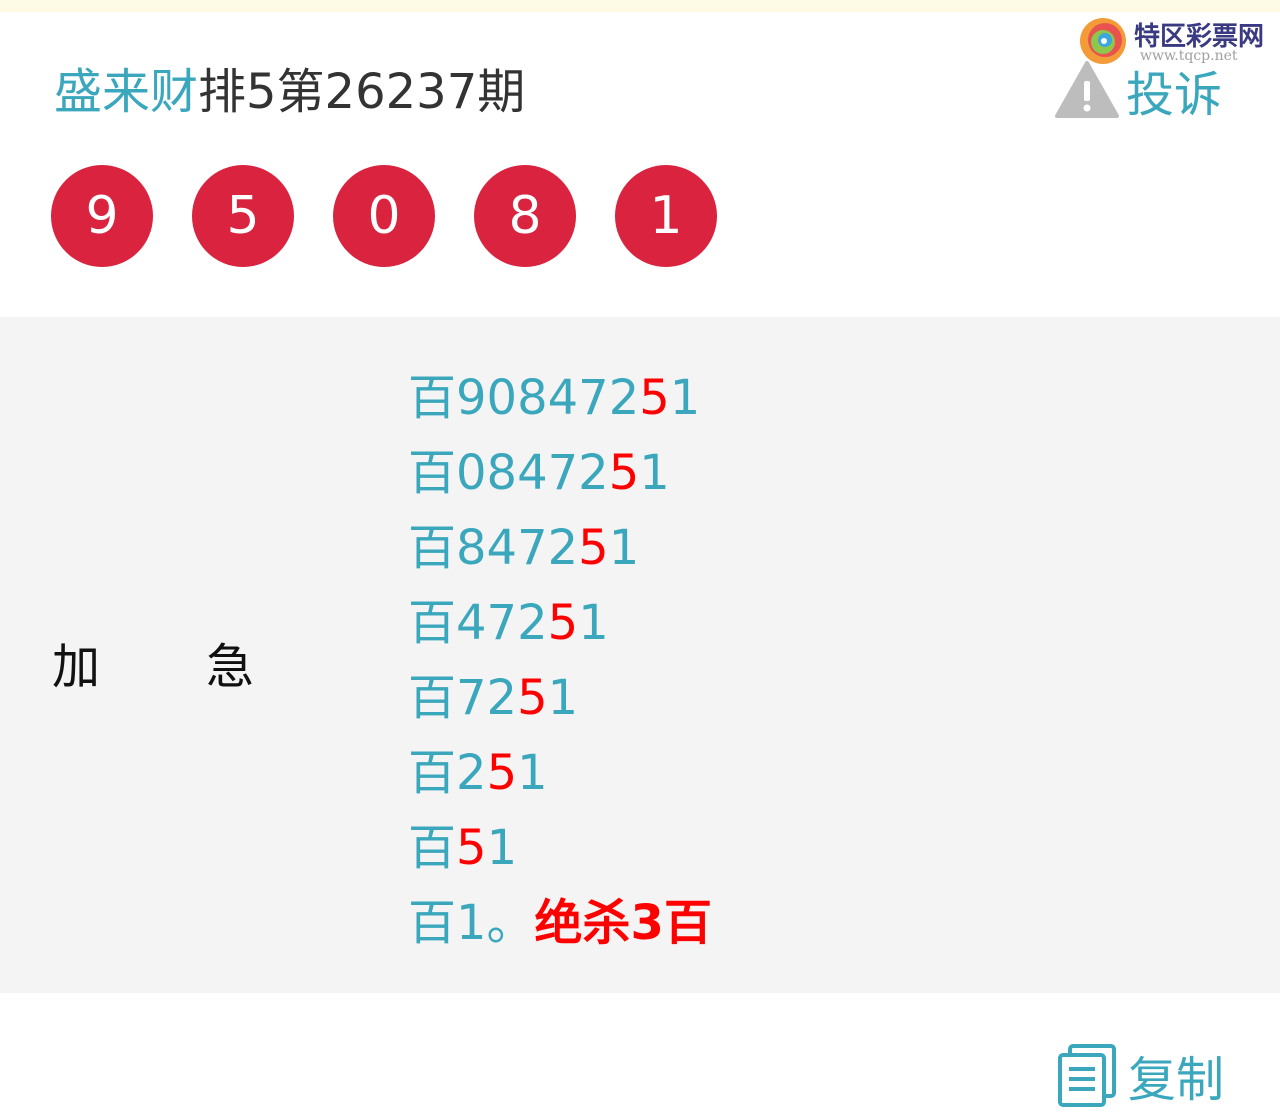  Describe the element at coordinates (560, 848) in the screenshot. I see `prediction-line: 百51` at that location.